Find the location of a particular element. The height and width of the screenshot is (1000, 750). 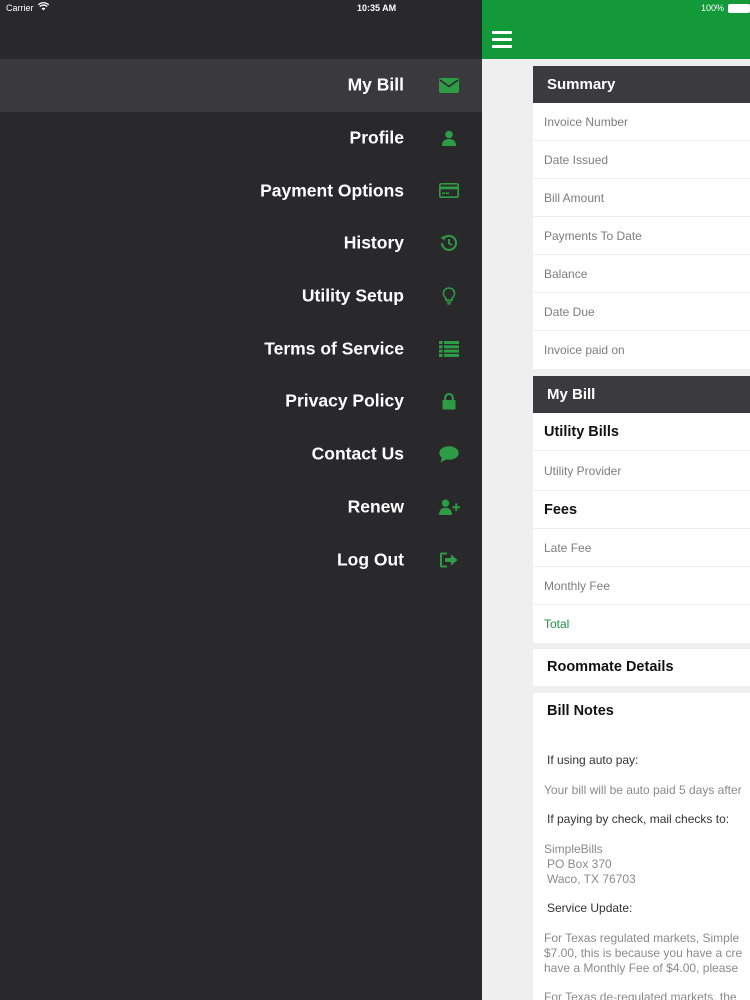

menu-item-label: Payment Options is located at coordinates (332, 190).